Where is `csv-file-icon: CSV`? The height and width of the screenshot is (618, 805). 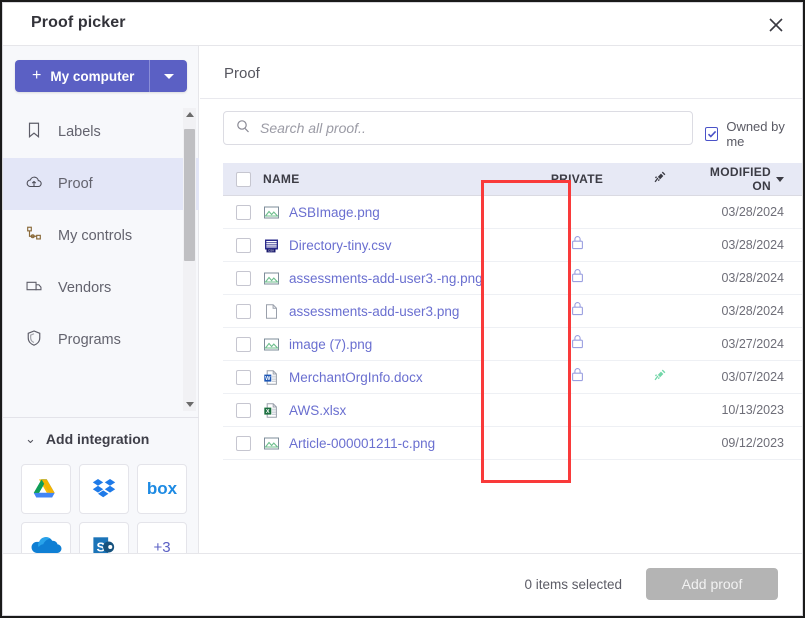 csv-file-icon: CSV is located at coordinates (271, 245).